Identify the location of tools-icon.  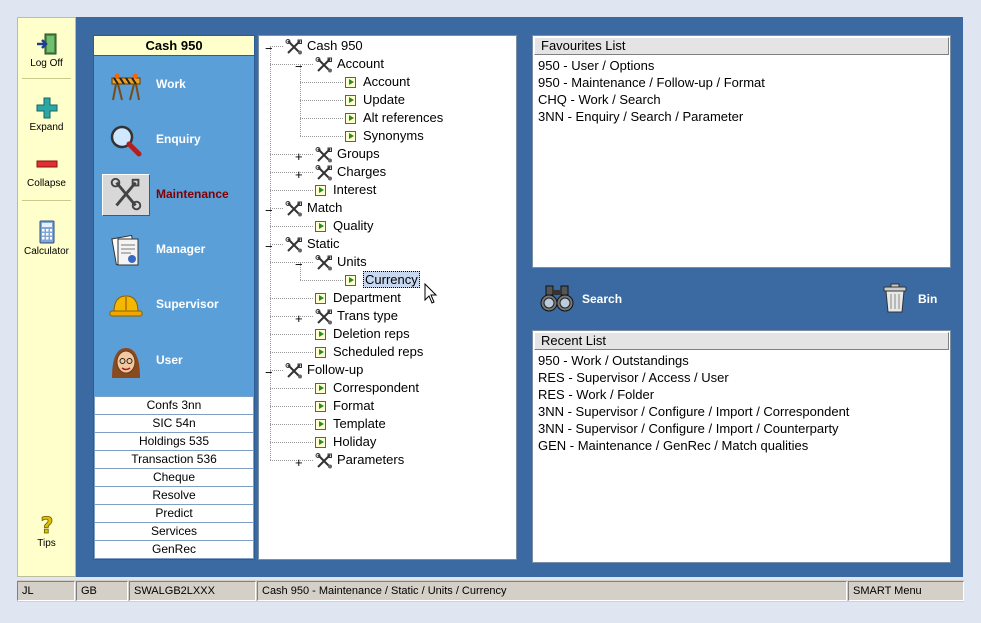
(126, 195).